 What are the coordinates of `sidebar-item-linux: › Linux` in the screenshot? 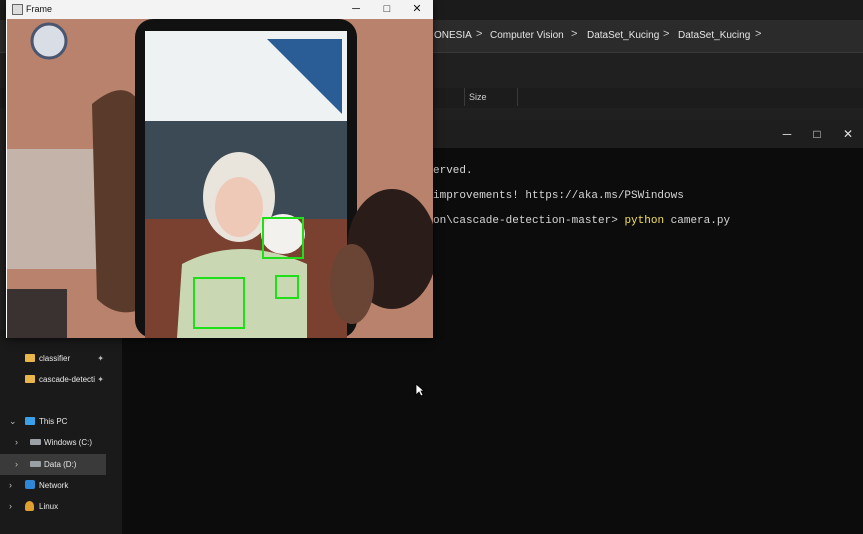 It's located at (53, 506).